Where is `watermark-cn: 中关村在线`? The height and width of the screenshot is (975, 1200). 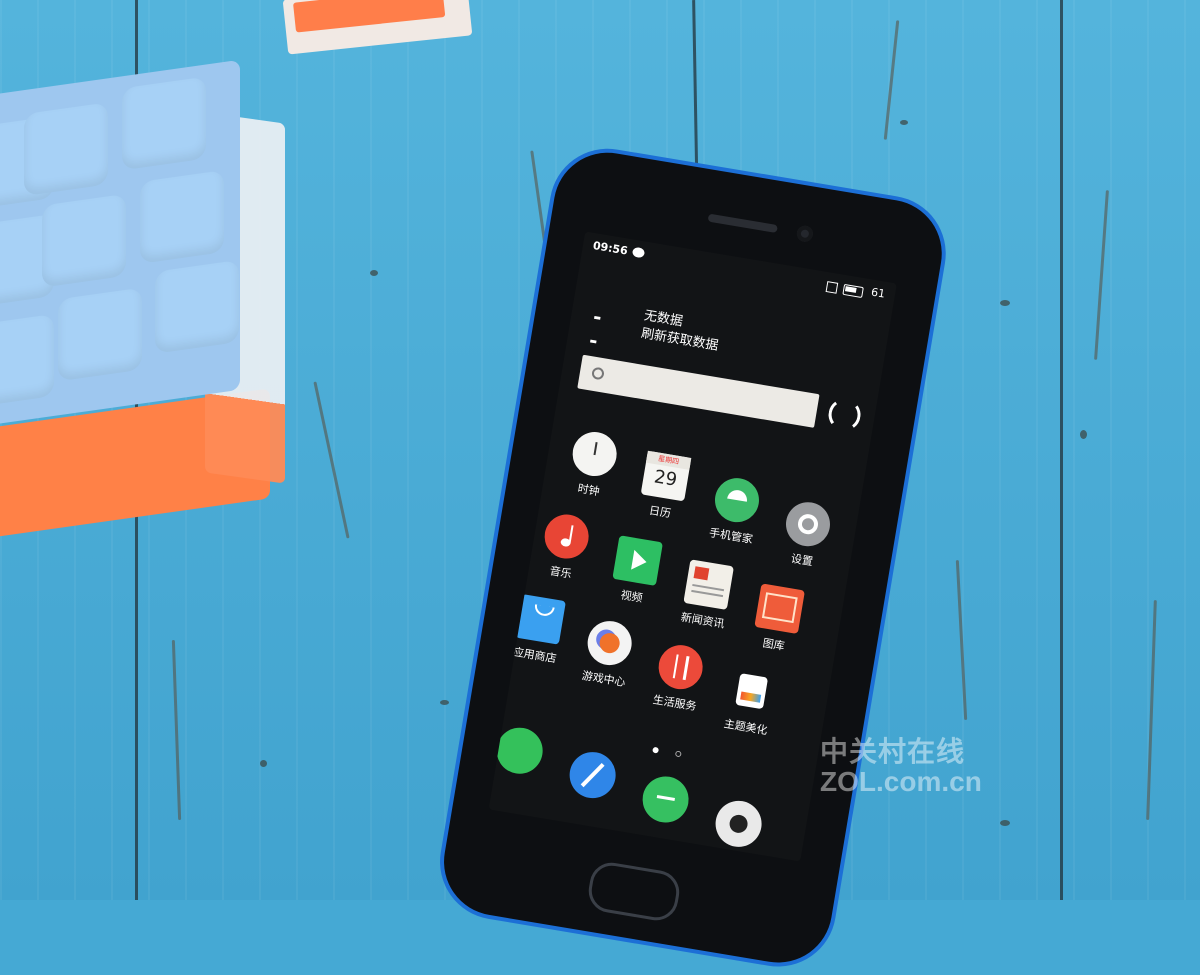 watermark-cn: 中关村在线 is located at coordinates (893, 751).